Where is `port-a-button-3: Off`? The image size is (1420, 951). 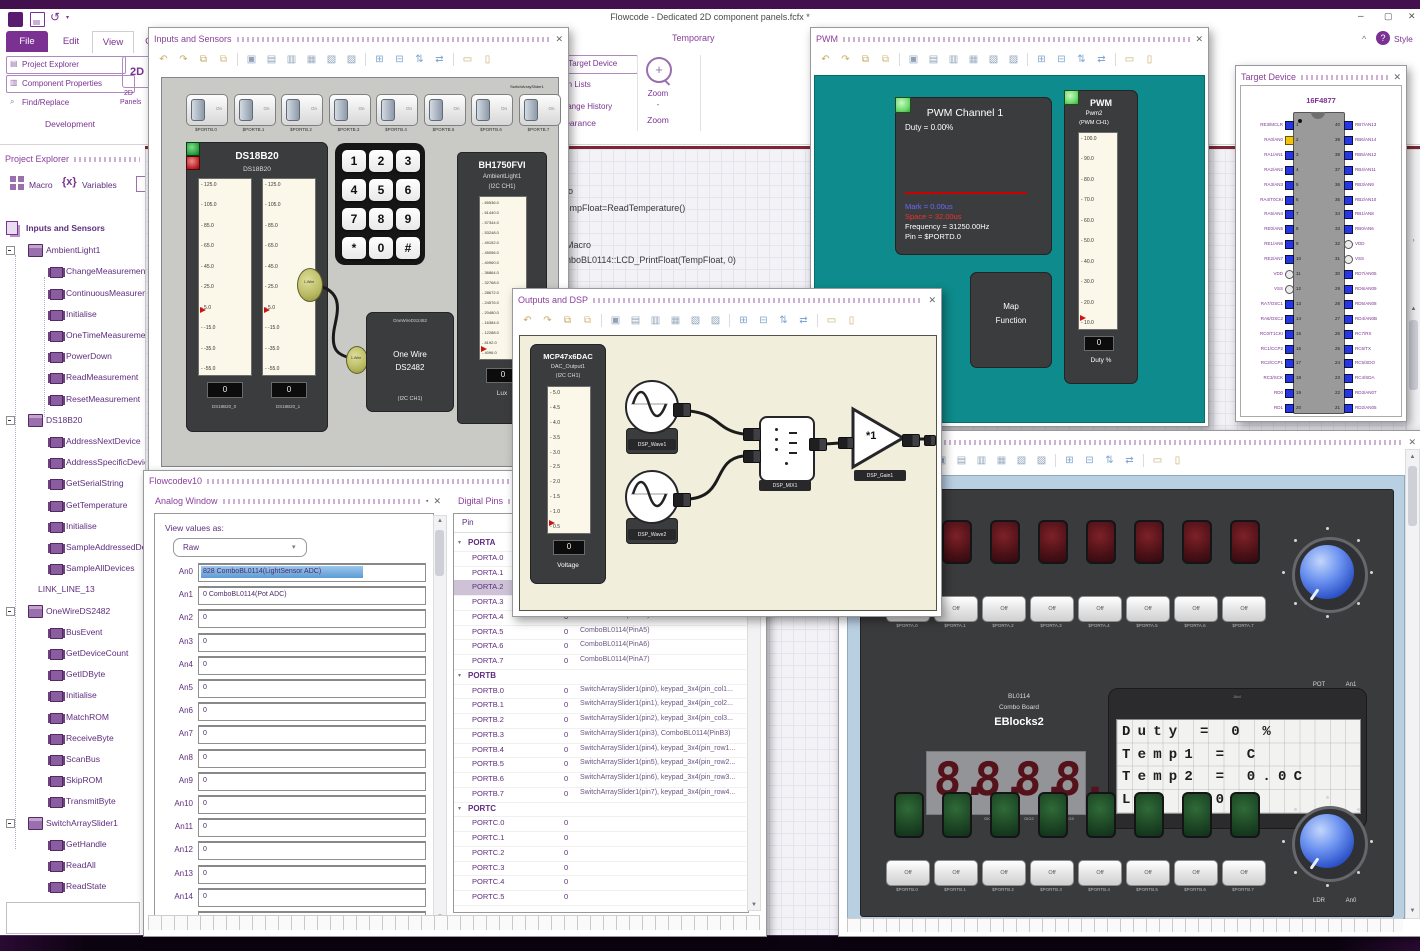 port-a-button-3: Off is located at coordinates (1052, 609).